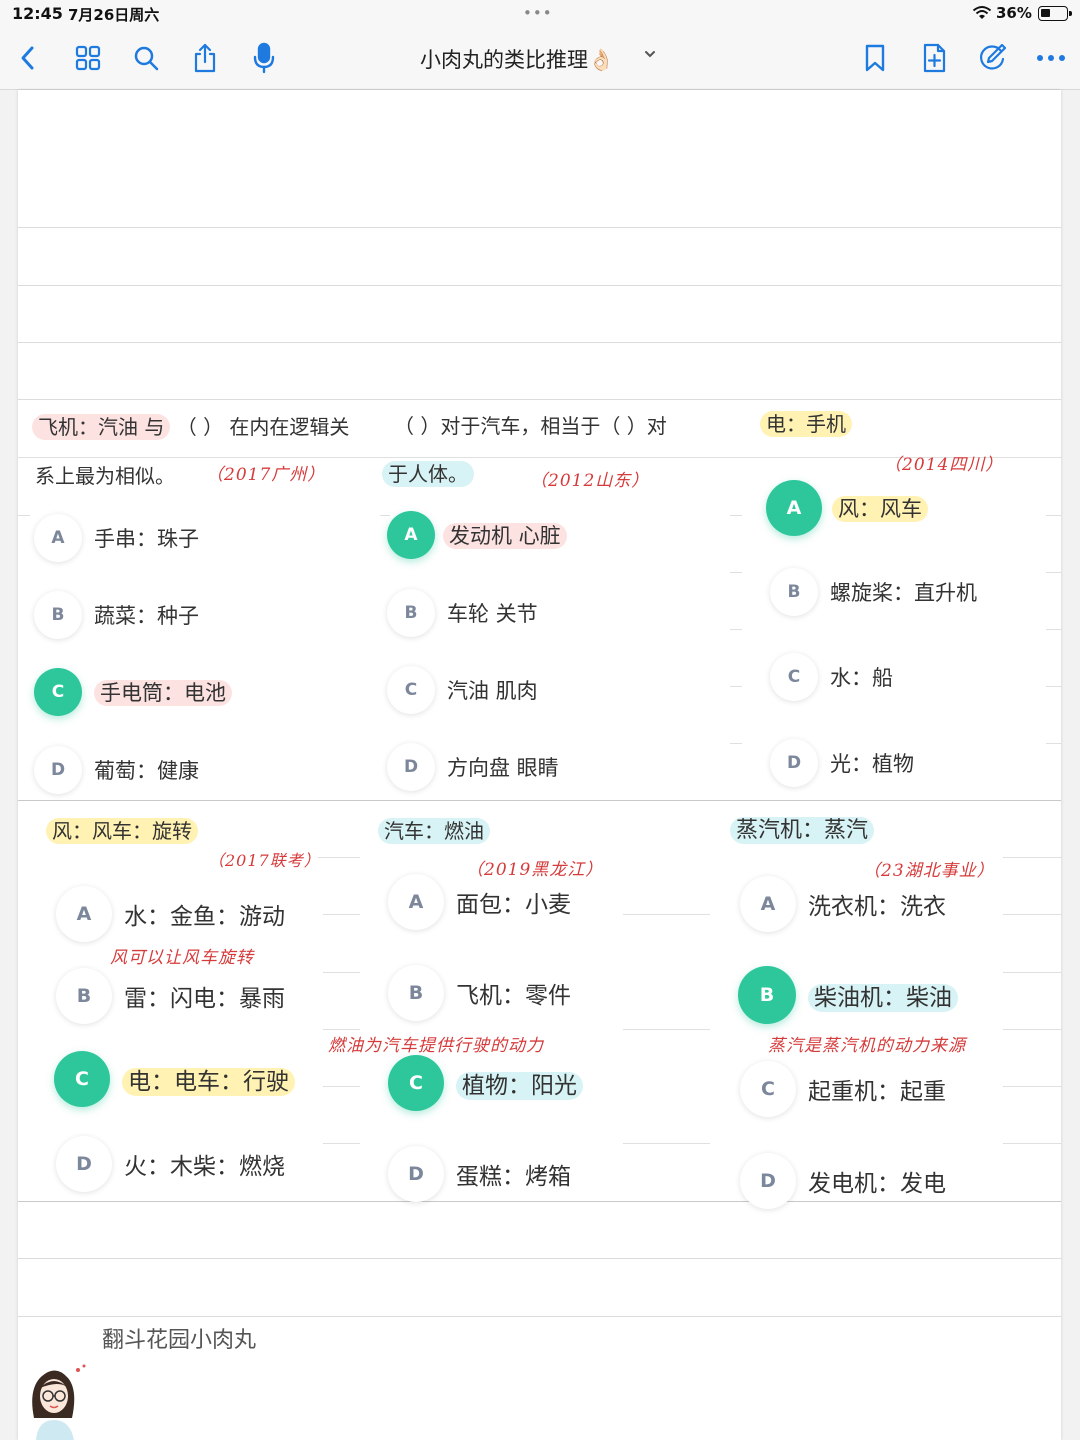 This screenshot has width=1080, height=1440. What do you see at coordinates (883, 998) in the screenshot?
I see `option-text: 柴油机：柴油` at bounding box center [883, 998].